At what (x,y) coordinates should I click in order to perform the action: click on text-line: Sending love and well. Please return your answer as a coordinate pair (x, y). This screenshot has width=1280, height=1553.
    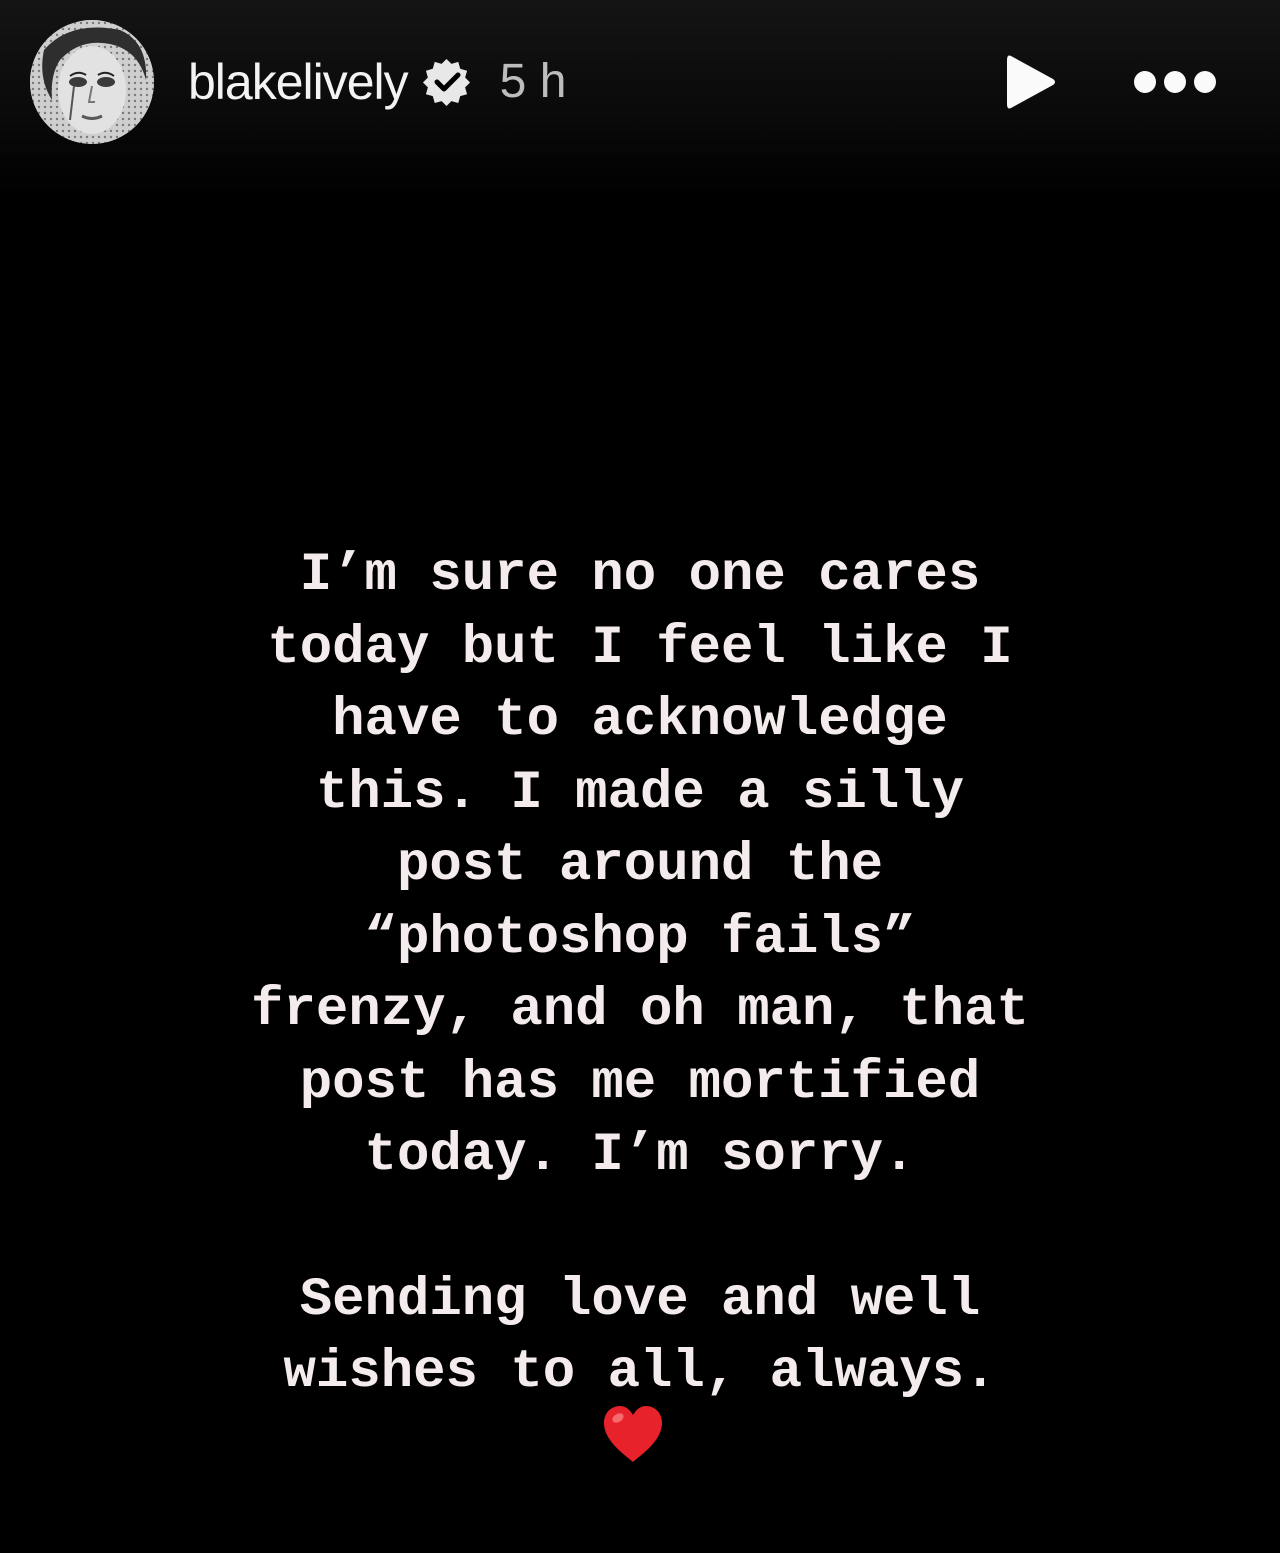
    Looking at the image, I should click on (640, 1300).